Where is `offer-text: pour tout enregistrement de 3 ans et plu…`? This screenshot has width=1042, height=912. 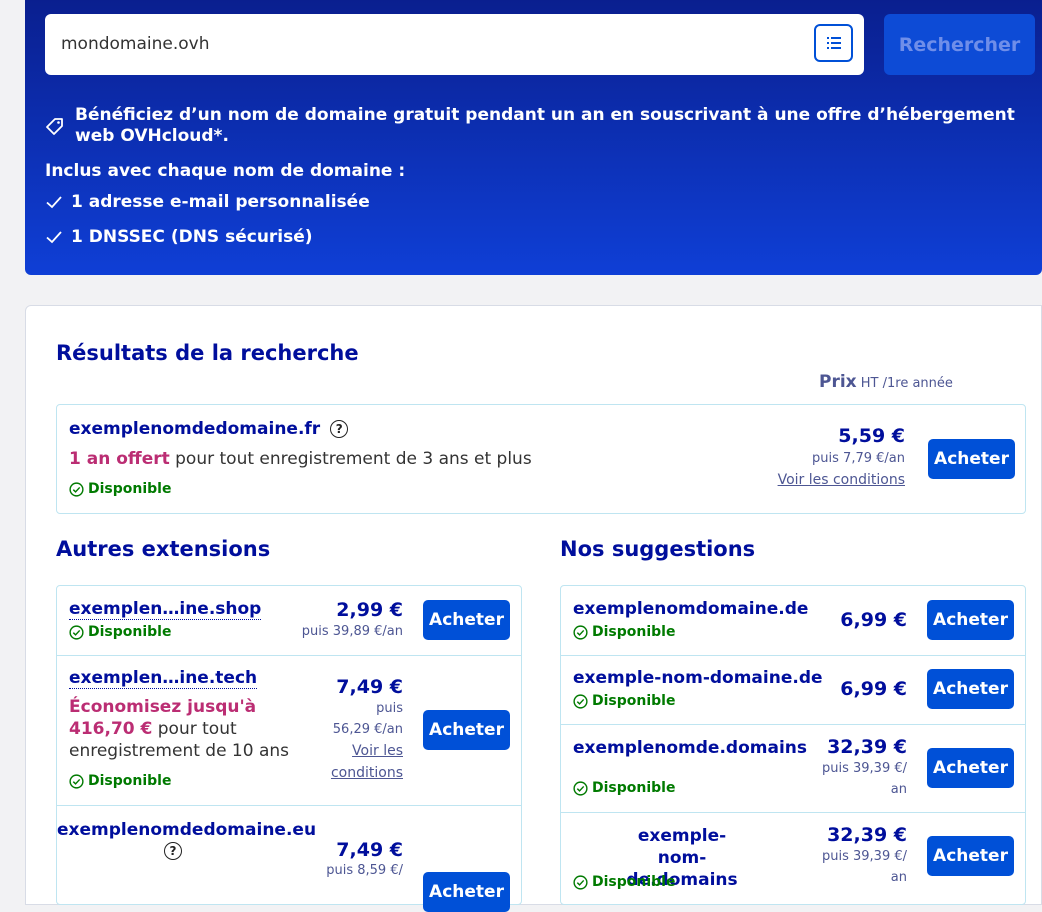
offer-text: pour tout enregistrement de 3 ans et plu… is located at coordinates (353, 459).